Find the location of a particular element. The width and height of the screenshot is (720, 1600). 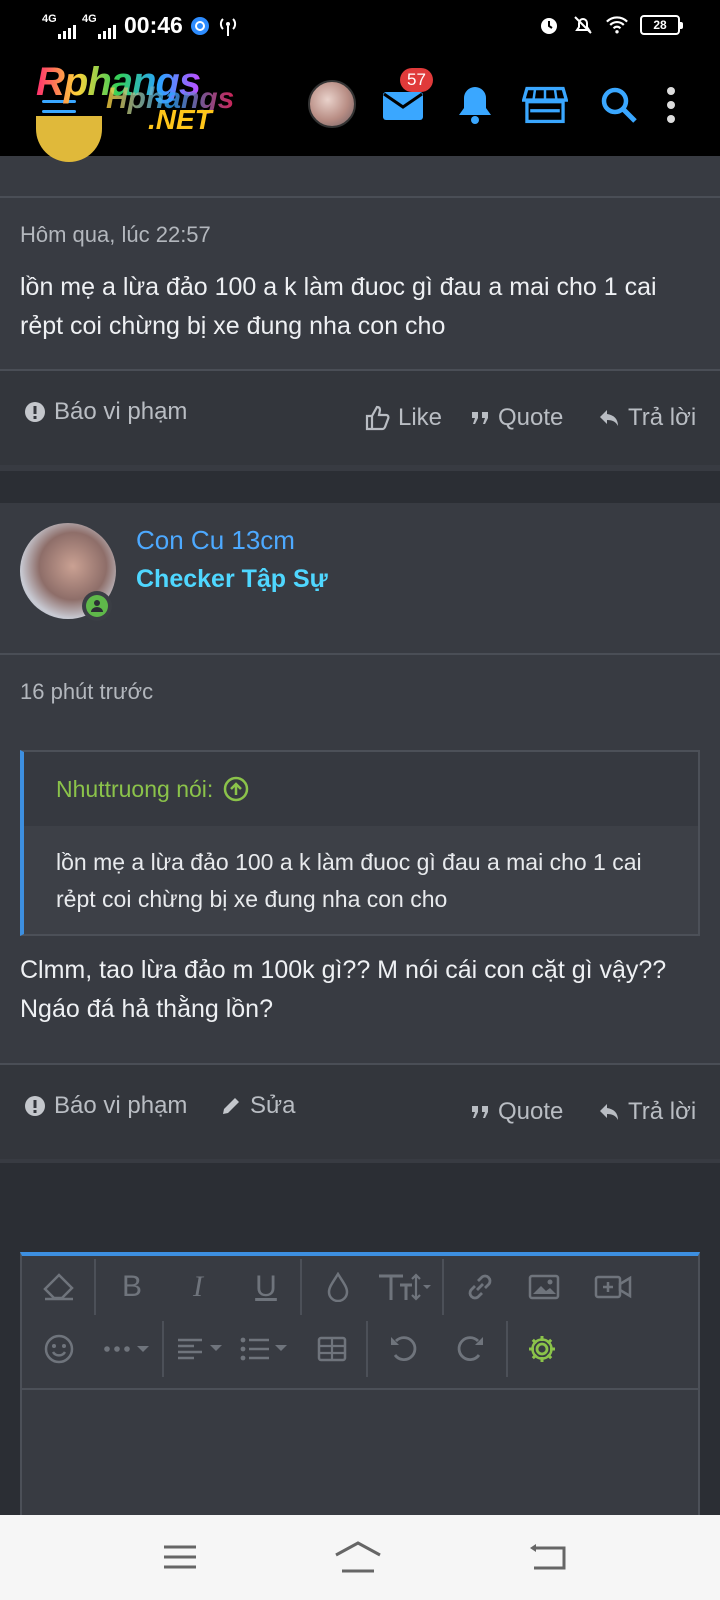

clear-format-button is located at coordinates (59, 1287).